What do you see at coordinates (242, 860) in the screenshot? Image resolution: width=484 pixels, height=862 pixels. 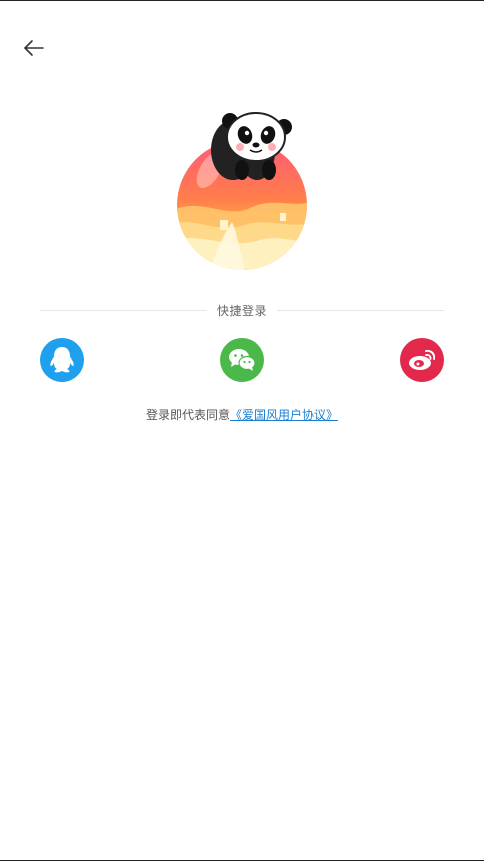 I see `bottom-border` at bounding box center [242, 860].